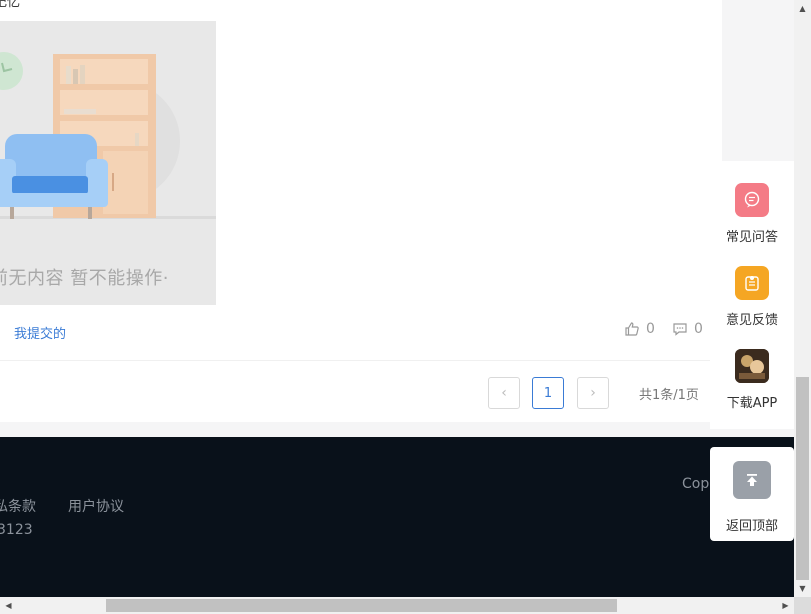 Image resolution: width=811 pixels, height=614 pixels. I want to click on empty-state-text: 前无内容 暂不能操作·, so click(84, 278).